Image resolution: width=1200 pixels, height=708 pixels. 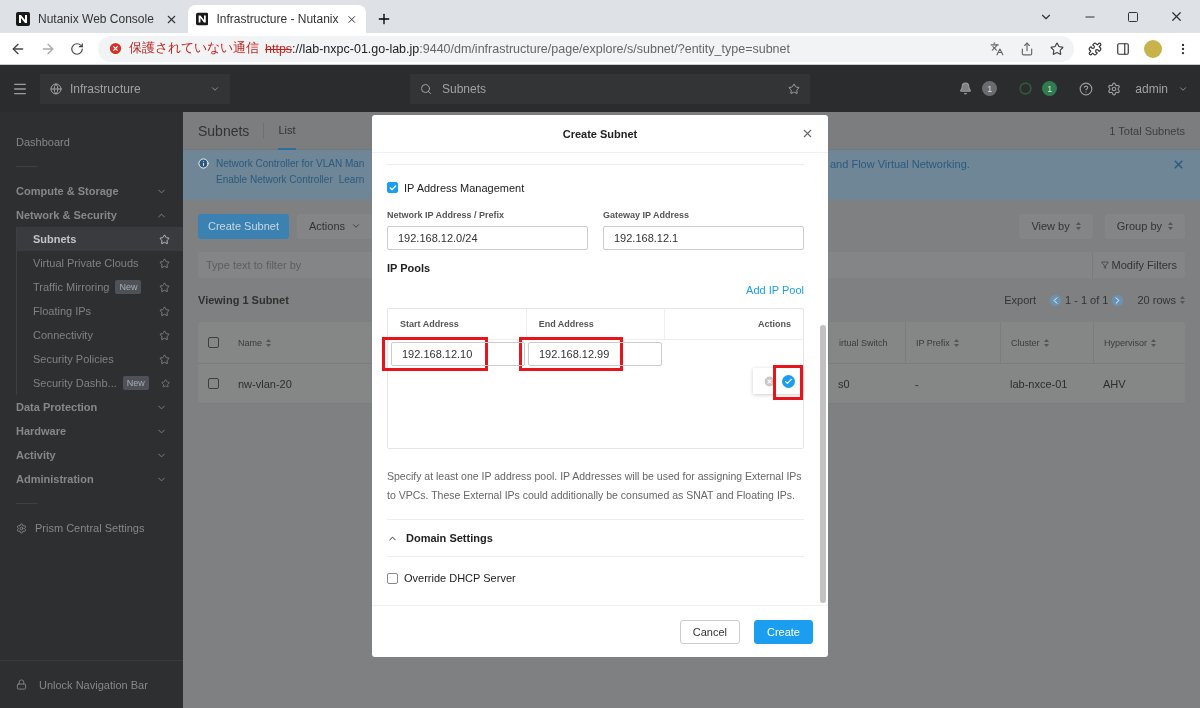 What do you see at coordinates (460, 578) in the screenshot?
I see `checkbox-label: Override DHCP Server` at bounding box center [460, 578].